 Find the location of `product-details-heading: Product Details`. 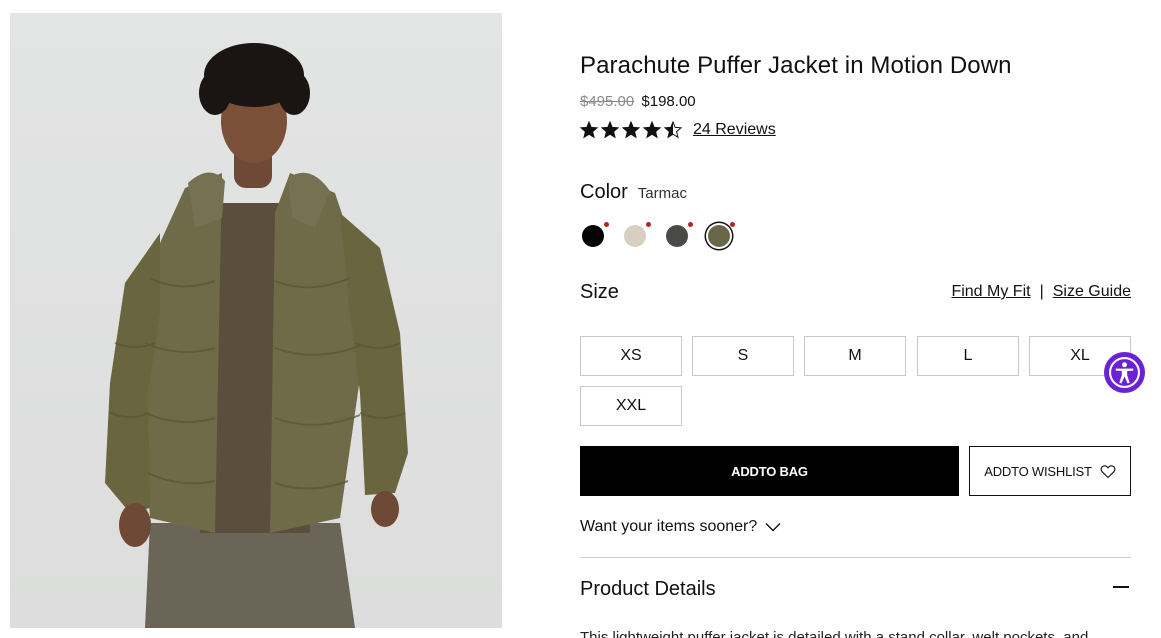

product-details-heading: Product Details is located at coordinates (648, 589).